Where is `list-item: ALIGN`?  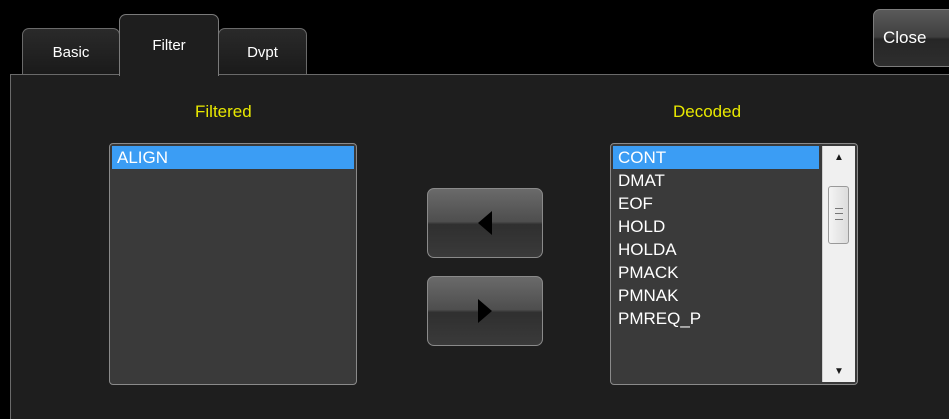
list-item: ALIGN is located at coordinates (233, 157).